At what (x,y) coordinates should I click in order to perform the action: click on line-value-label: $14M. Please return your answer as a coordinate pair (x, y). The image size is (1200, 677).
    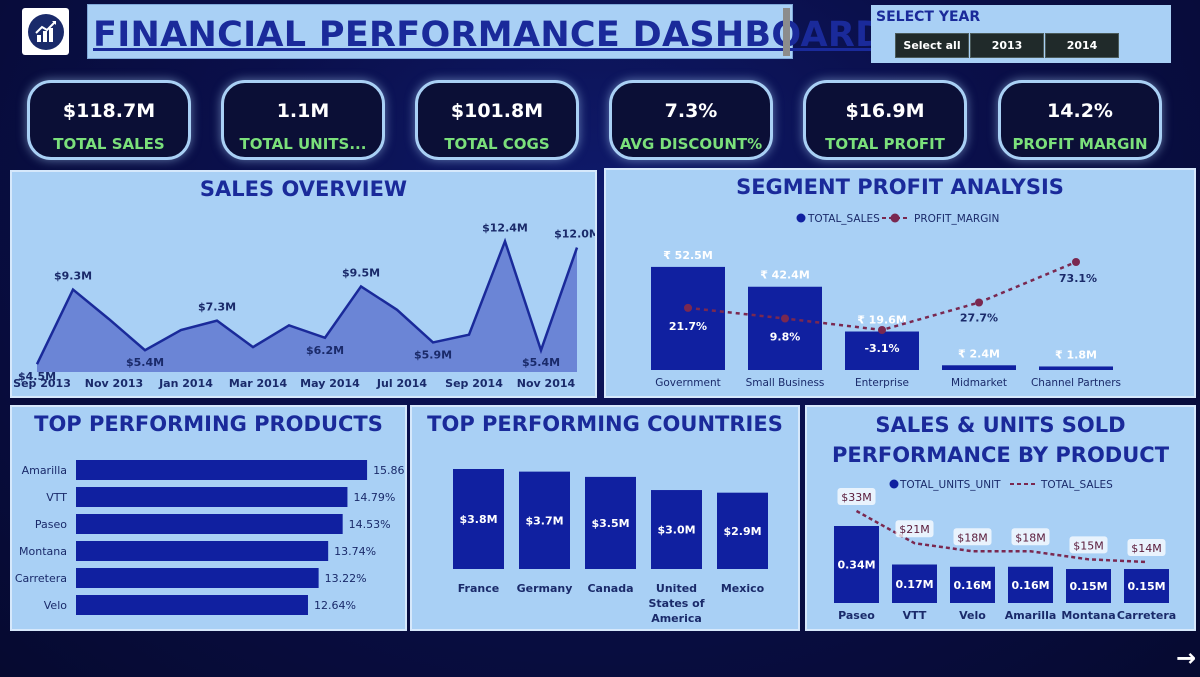
    Looking at the image, I should click on (1146, 548).